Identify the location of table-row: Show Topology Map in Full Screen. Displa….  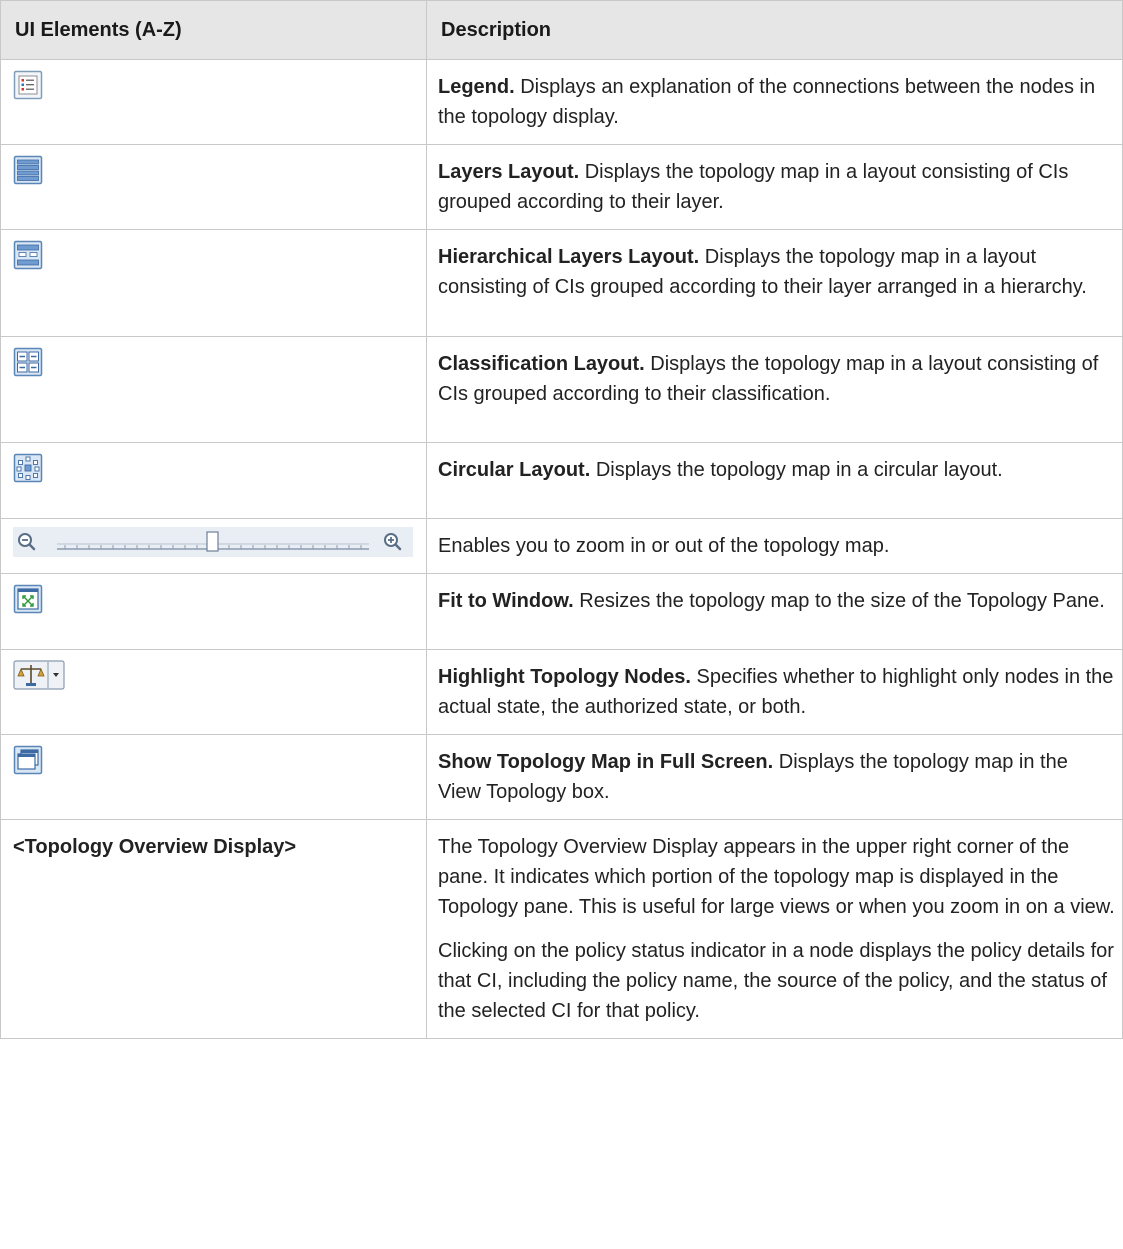
(561, 777).